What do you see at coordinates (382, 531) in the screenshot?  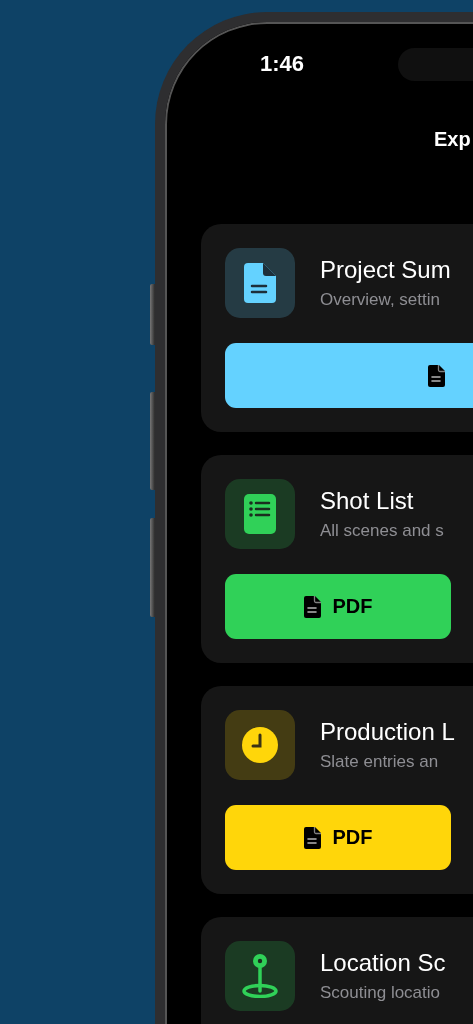 I see `card-subtitle: All scenes and s` at bounding box center [382, 531].